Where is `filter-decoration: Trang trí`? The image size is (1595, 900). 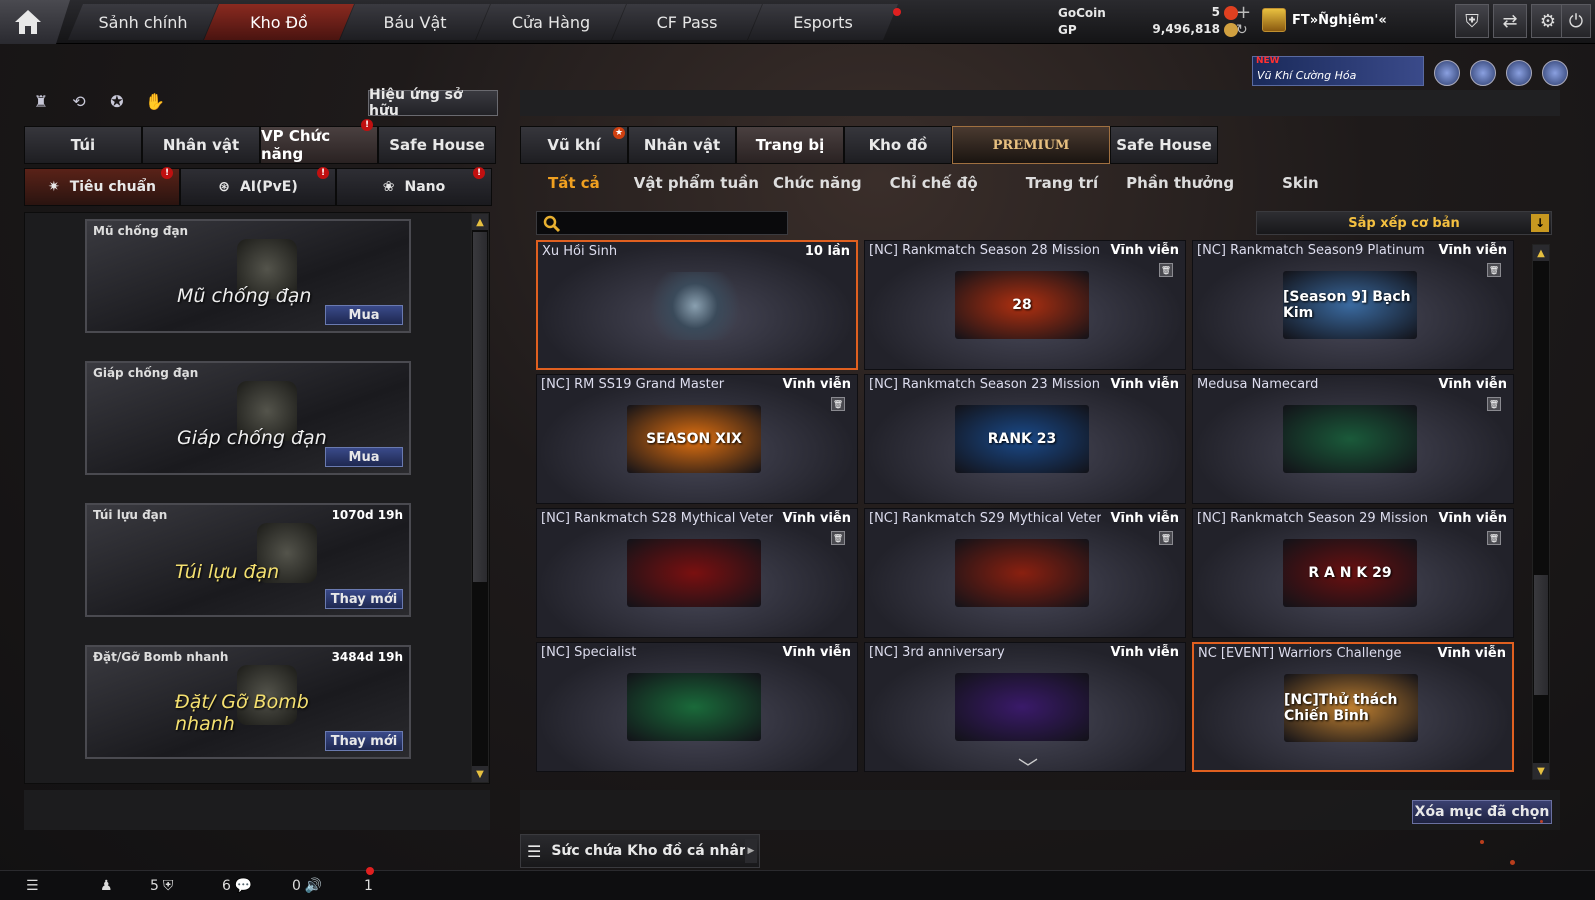
filter-decoration: Trang trí is located at coordinates (1052, 183).